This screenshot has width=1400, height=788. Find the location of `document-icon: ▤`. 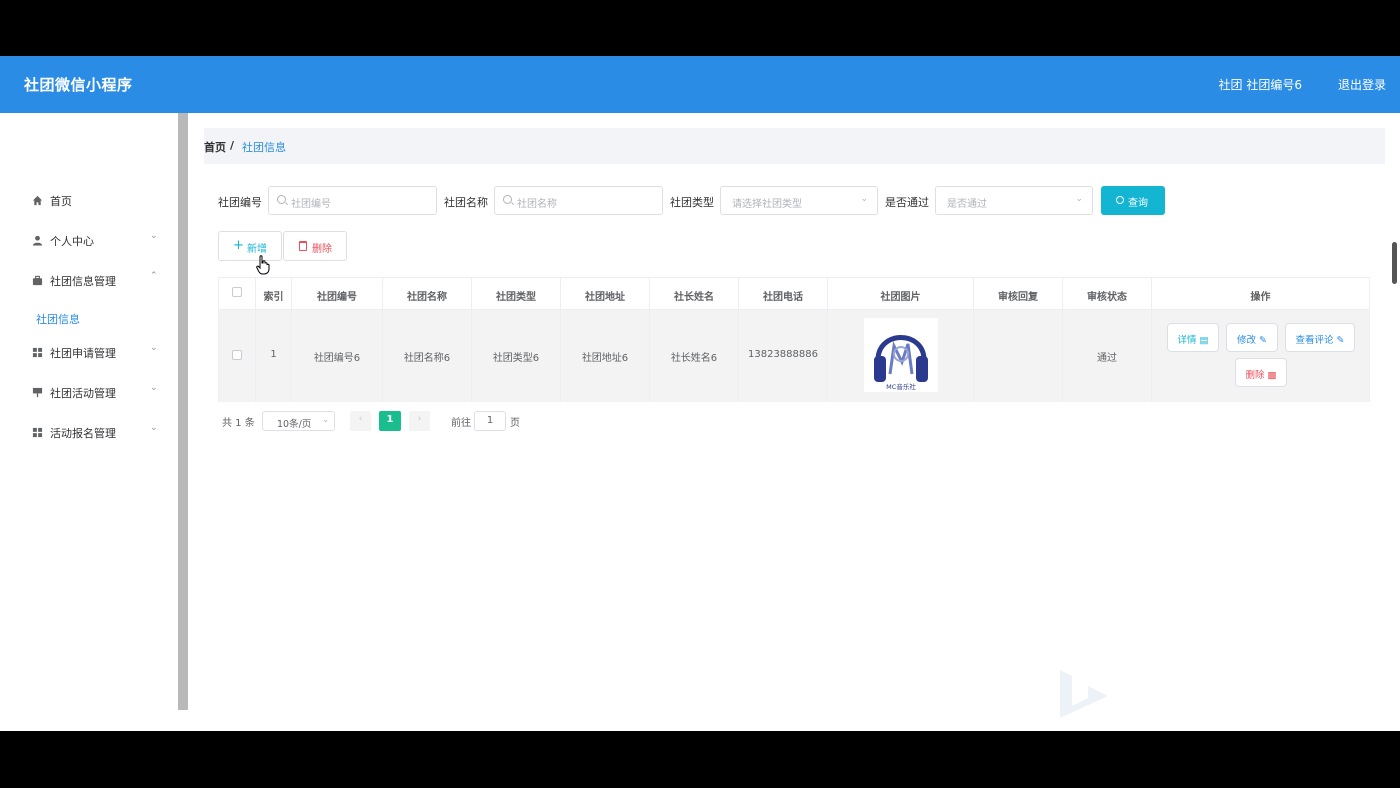

document-icon: ▤ is located at coordinates (1204, 340).